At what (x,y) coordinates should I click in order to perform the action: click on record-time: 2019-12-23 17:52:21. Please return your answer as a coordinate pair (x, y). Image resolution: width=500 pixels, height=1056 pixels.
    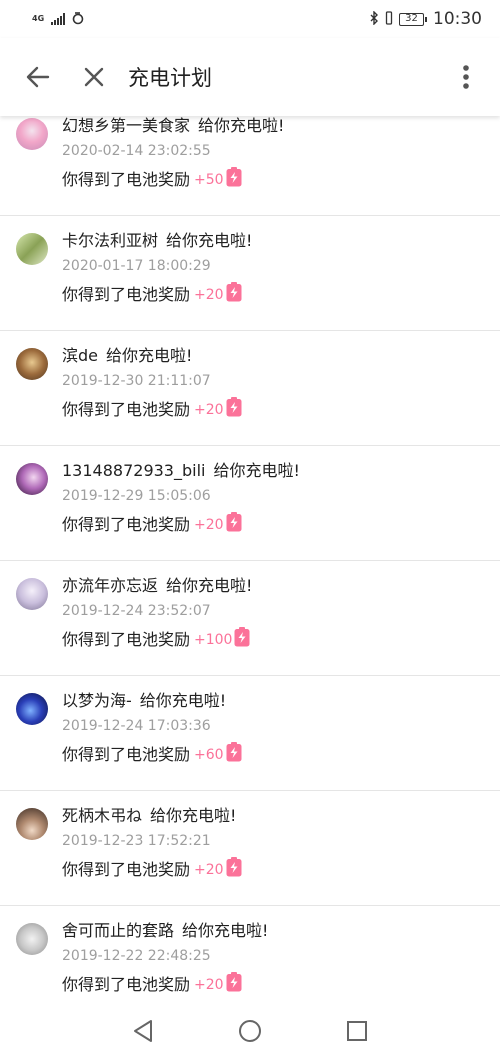
    Looking at the image, I should click on (136, 841).